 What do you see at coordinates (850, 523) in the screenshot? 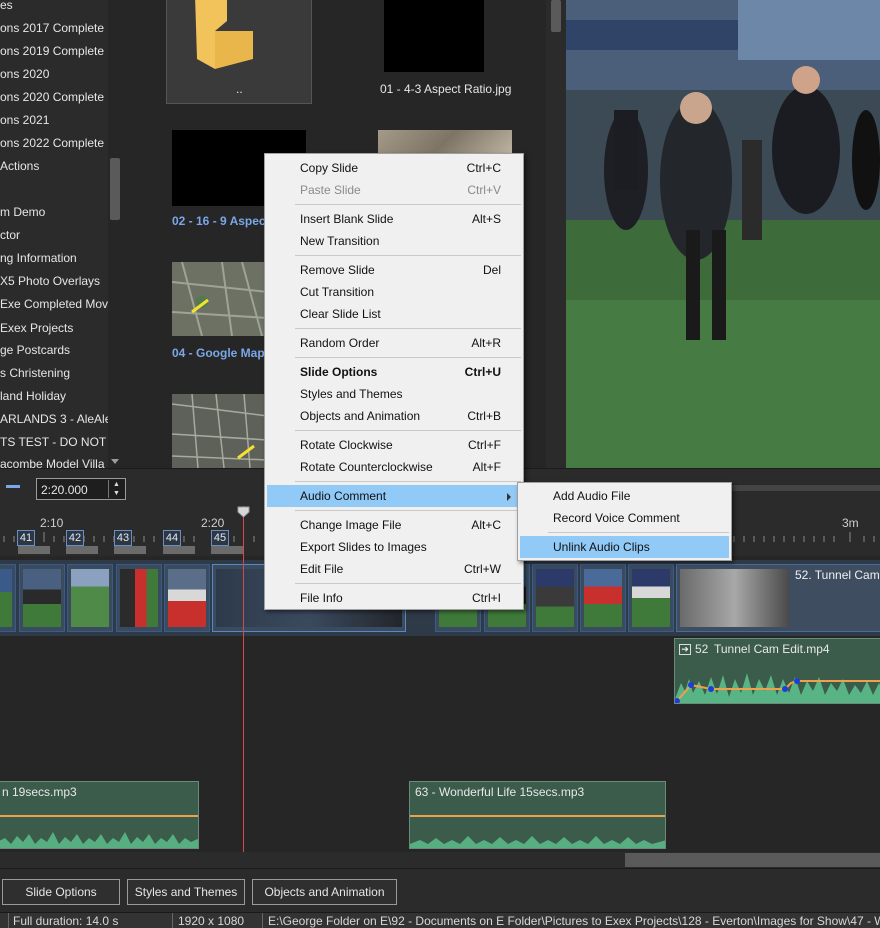
I see `ruler-label: 3m` at bounding box center [850, 523].